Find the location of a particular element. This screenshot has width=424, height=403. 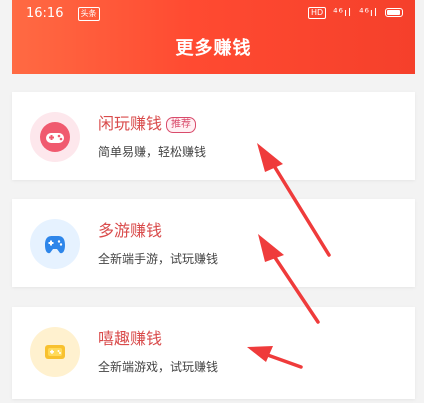

notification-badge: 头条 is located at coordinates (88, 14).